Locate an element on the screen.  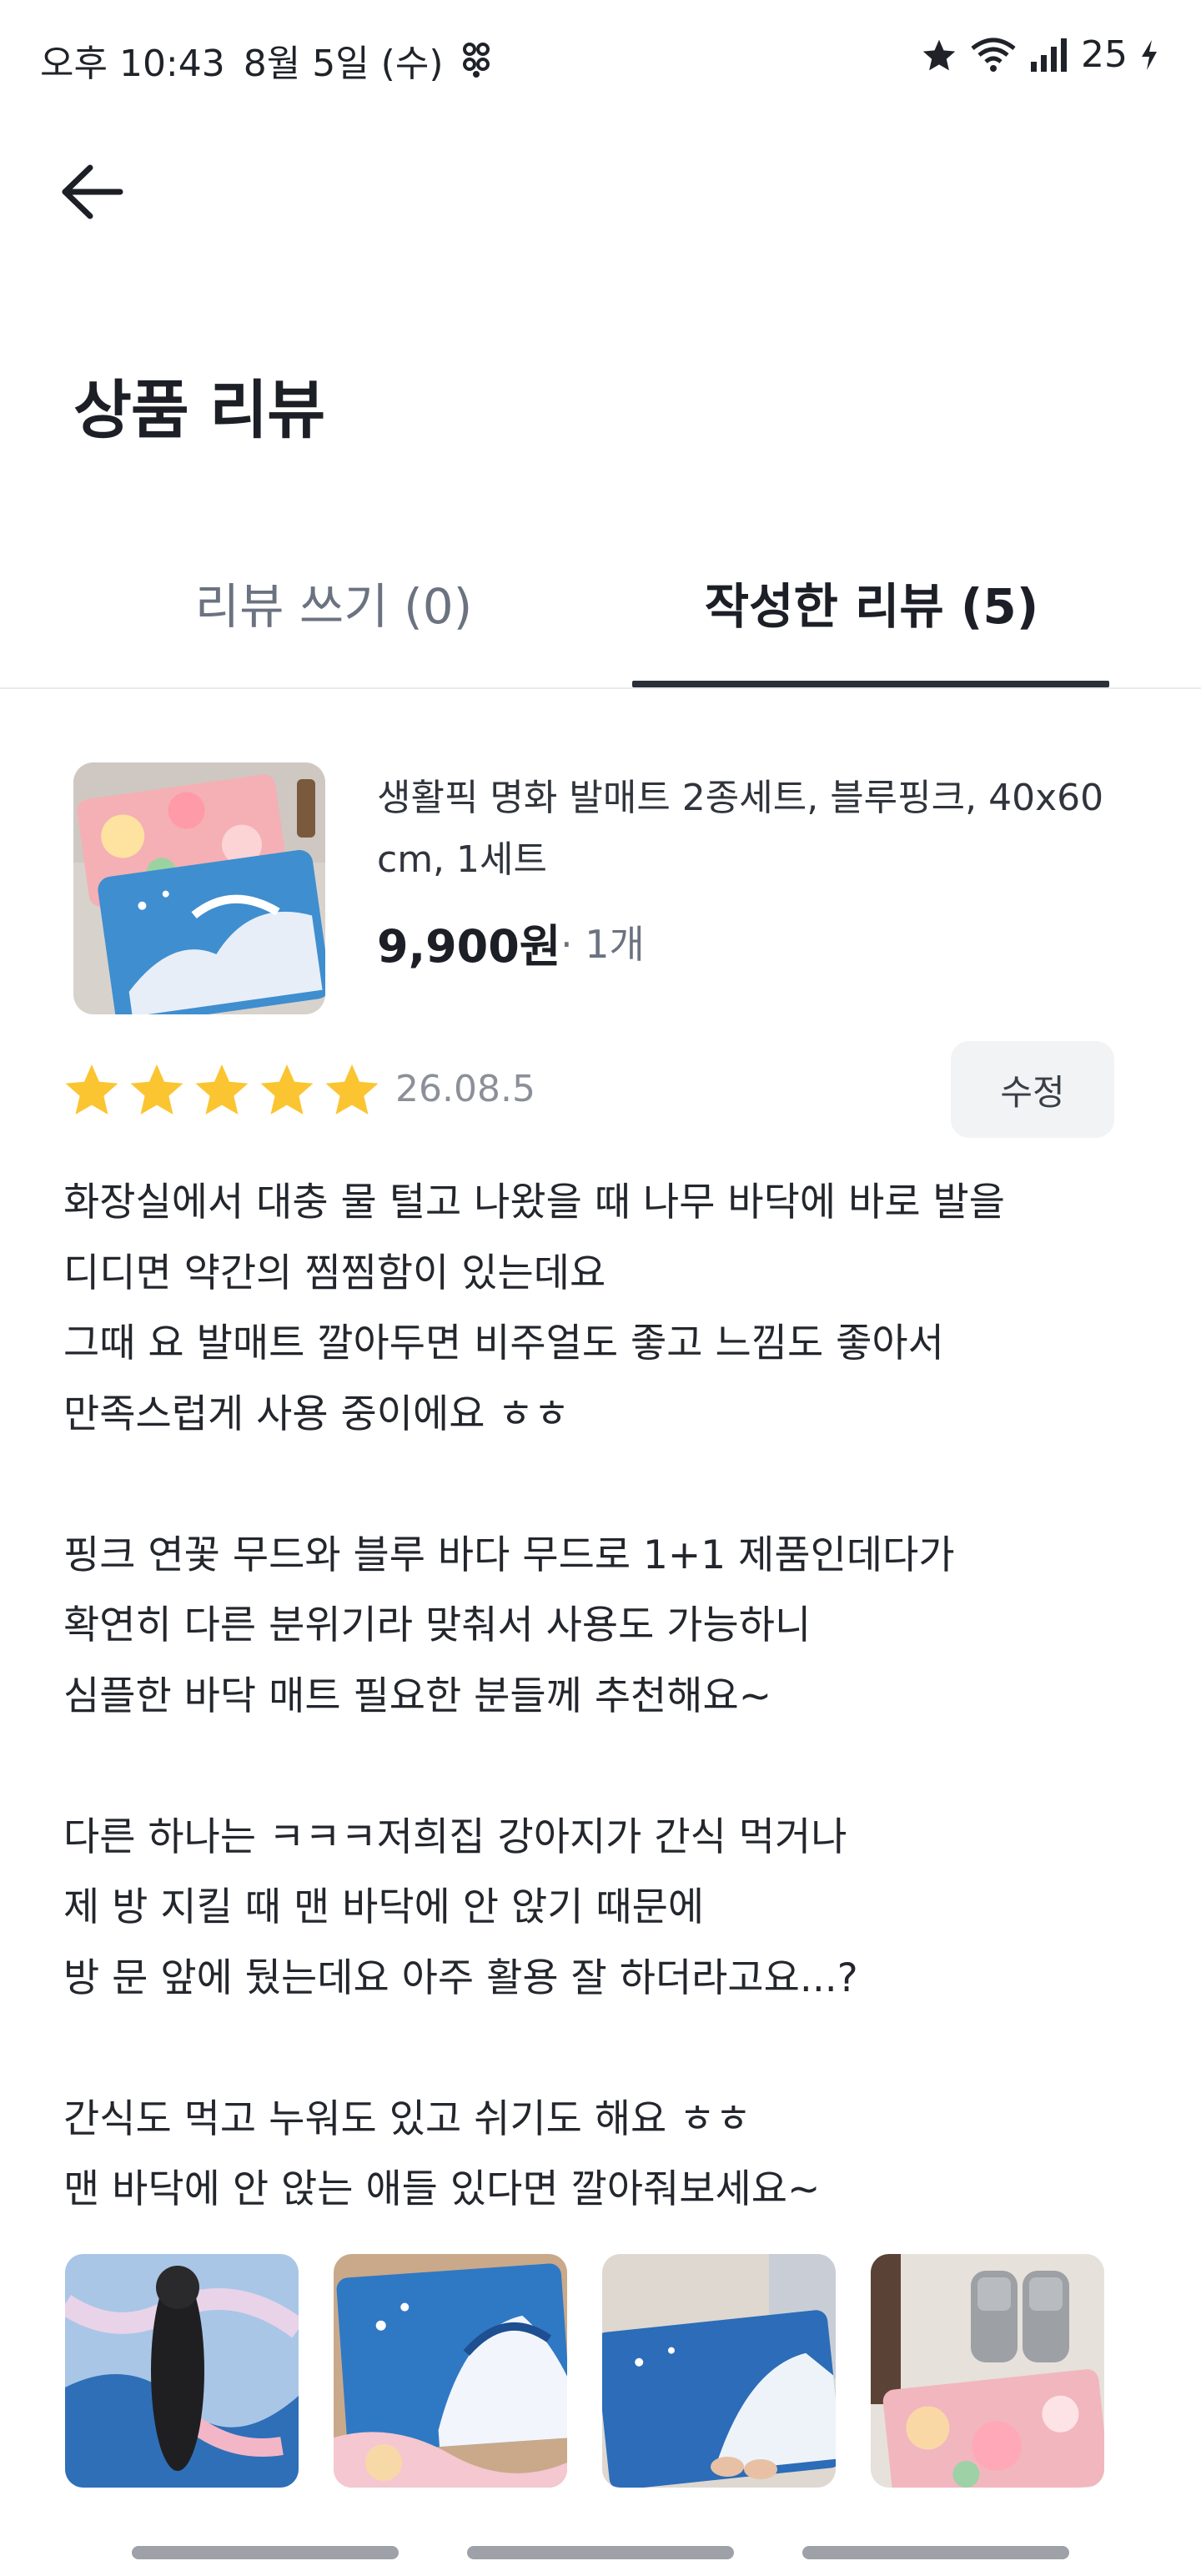
review-line: 맨 바닥에 안 앉는 애들 있다면 깔아줘보세요~ is located at coordinates (442, 2189).